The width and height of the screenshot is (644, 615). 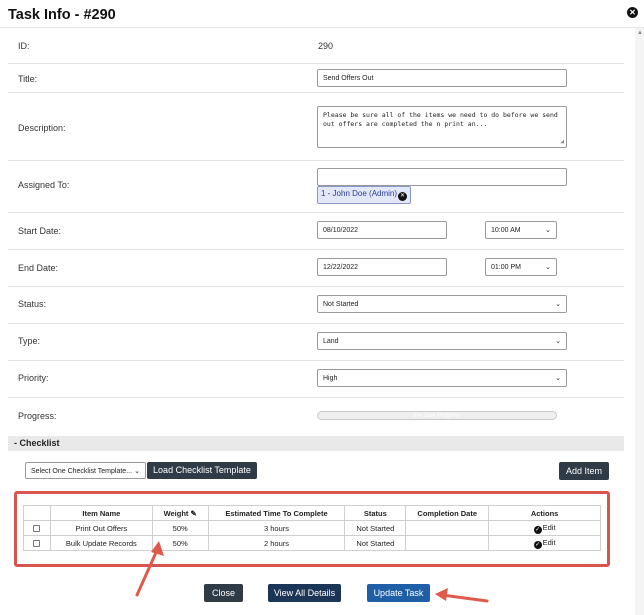 I want to click on arrow-annotation-update, so click(x=462, y=595).